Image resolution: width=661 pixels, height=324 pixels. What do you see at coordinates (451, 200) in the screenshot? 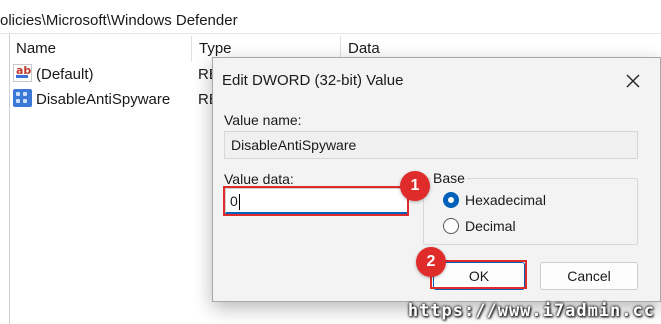
I see `radio-selected-icon` at bounding box center [451, 200].